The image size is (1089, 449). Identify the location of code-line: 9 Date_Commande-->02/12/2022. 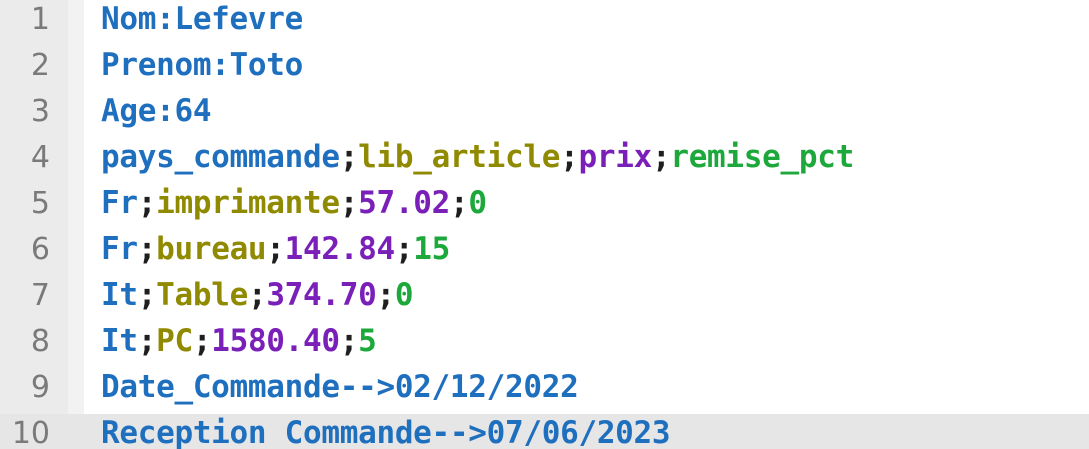
(544, 391).